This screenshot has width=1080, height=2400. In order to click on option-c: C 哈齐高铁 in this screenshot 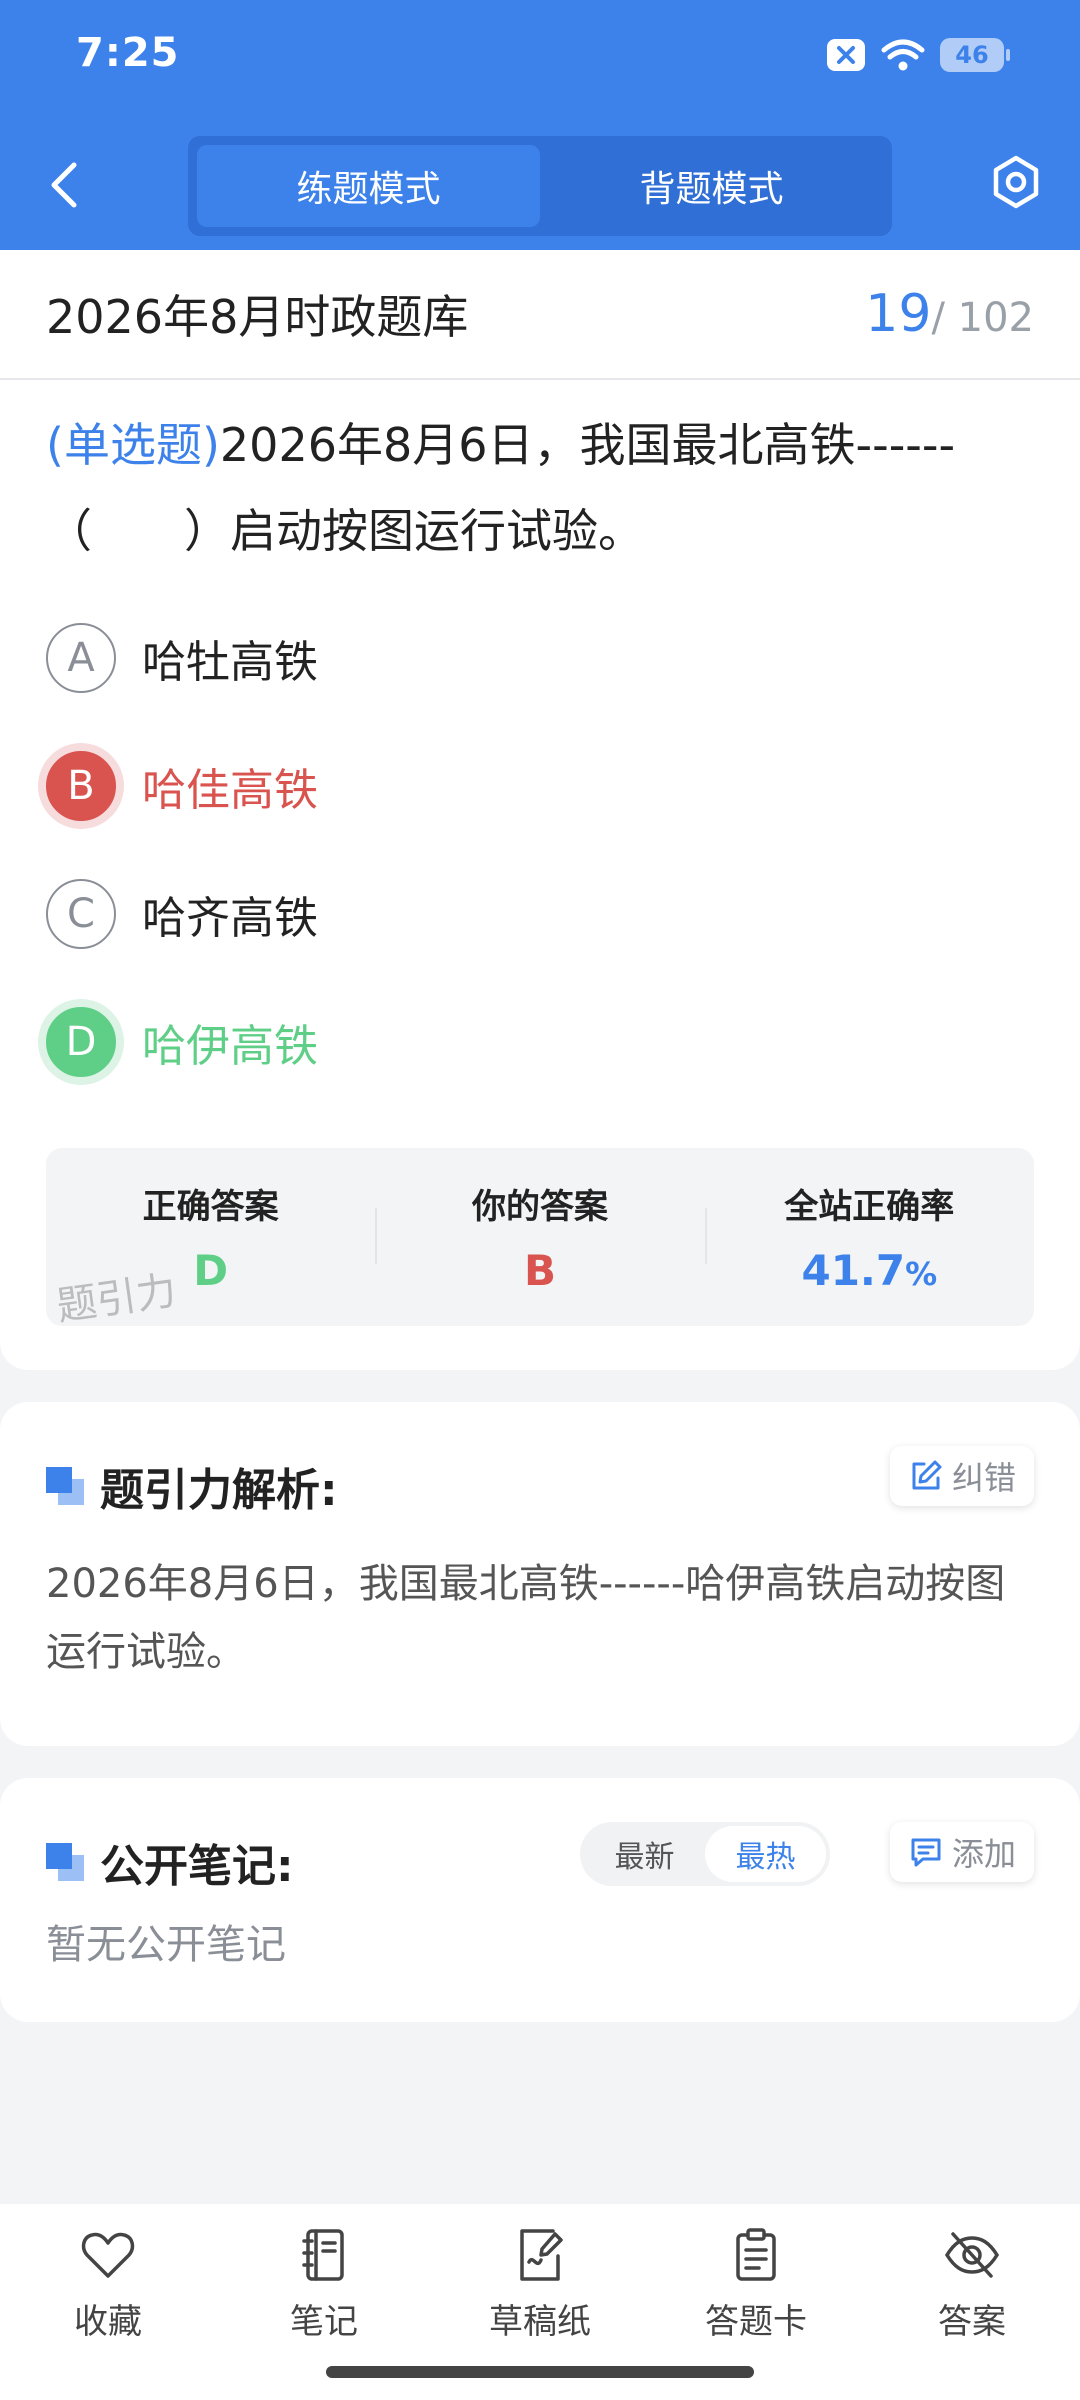, I will do `click(540, 914)`.